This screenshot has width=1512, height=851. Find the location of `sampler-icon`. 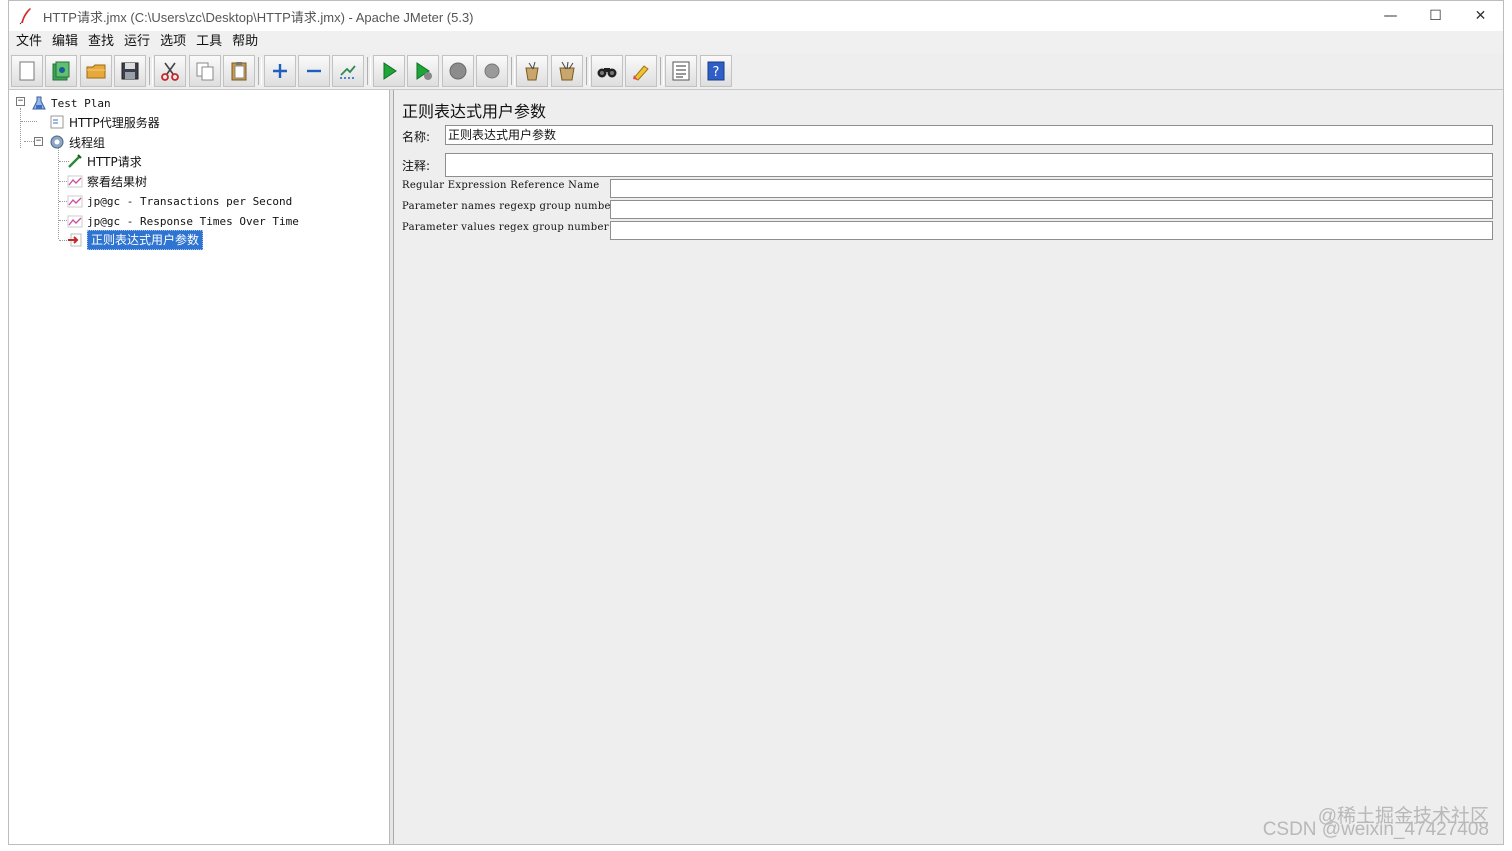

sampler-icon is located at coordinates (75, 161).